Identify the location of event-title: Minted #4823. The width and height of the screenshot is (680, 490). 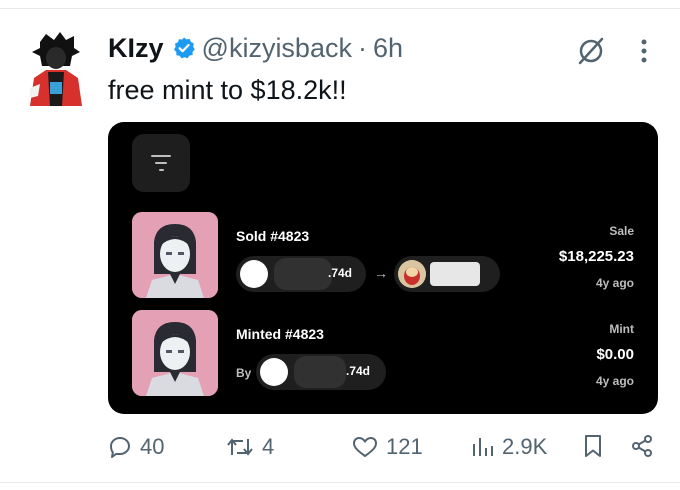
(280, 334).